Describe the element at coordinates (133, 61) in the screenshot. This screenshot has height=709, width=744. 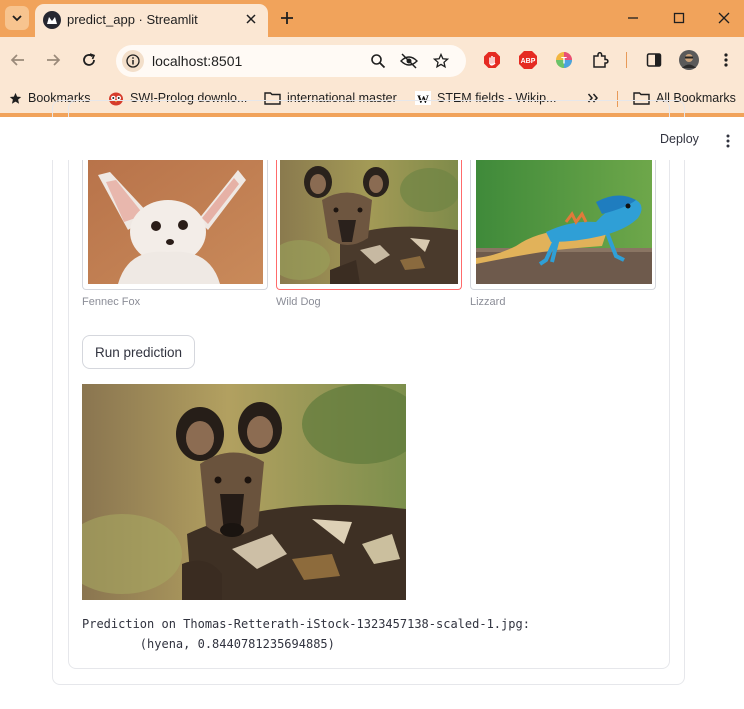
I see `site-info-icon` at that location.